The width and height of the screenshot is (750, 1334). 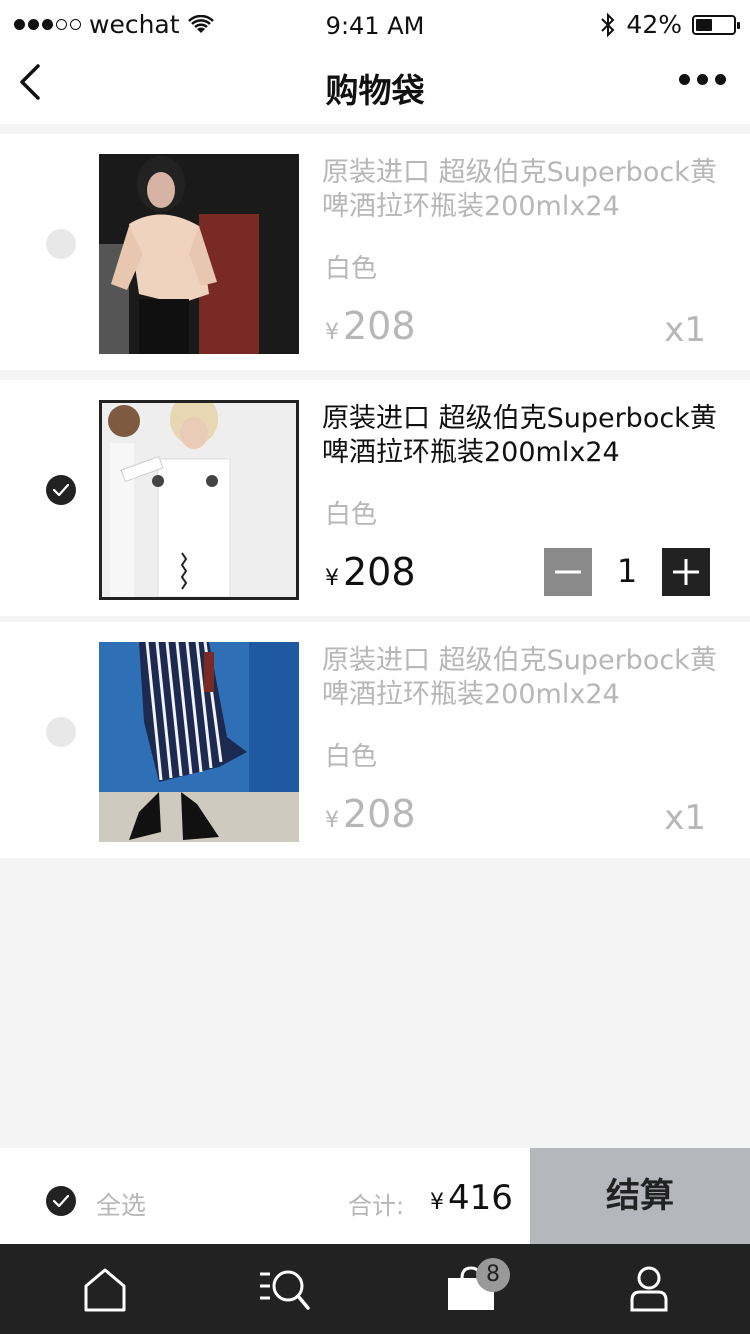 I want to click on page-title: 购物袋, so click(x=375, y=90).